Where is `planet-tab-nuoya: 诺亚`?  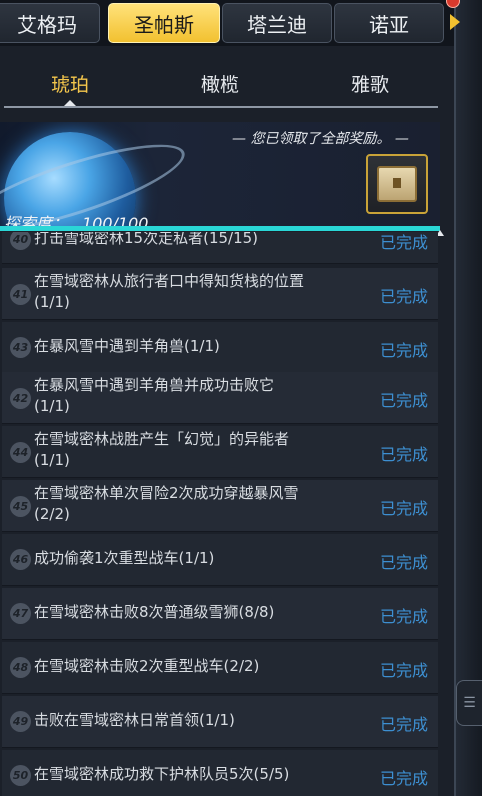 planet-tab-nuoya: 诺亚 is located at coordinates (389, 23).